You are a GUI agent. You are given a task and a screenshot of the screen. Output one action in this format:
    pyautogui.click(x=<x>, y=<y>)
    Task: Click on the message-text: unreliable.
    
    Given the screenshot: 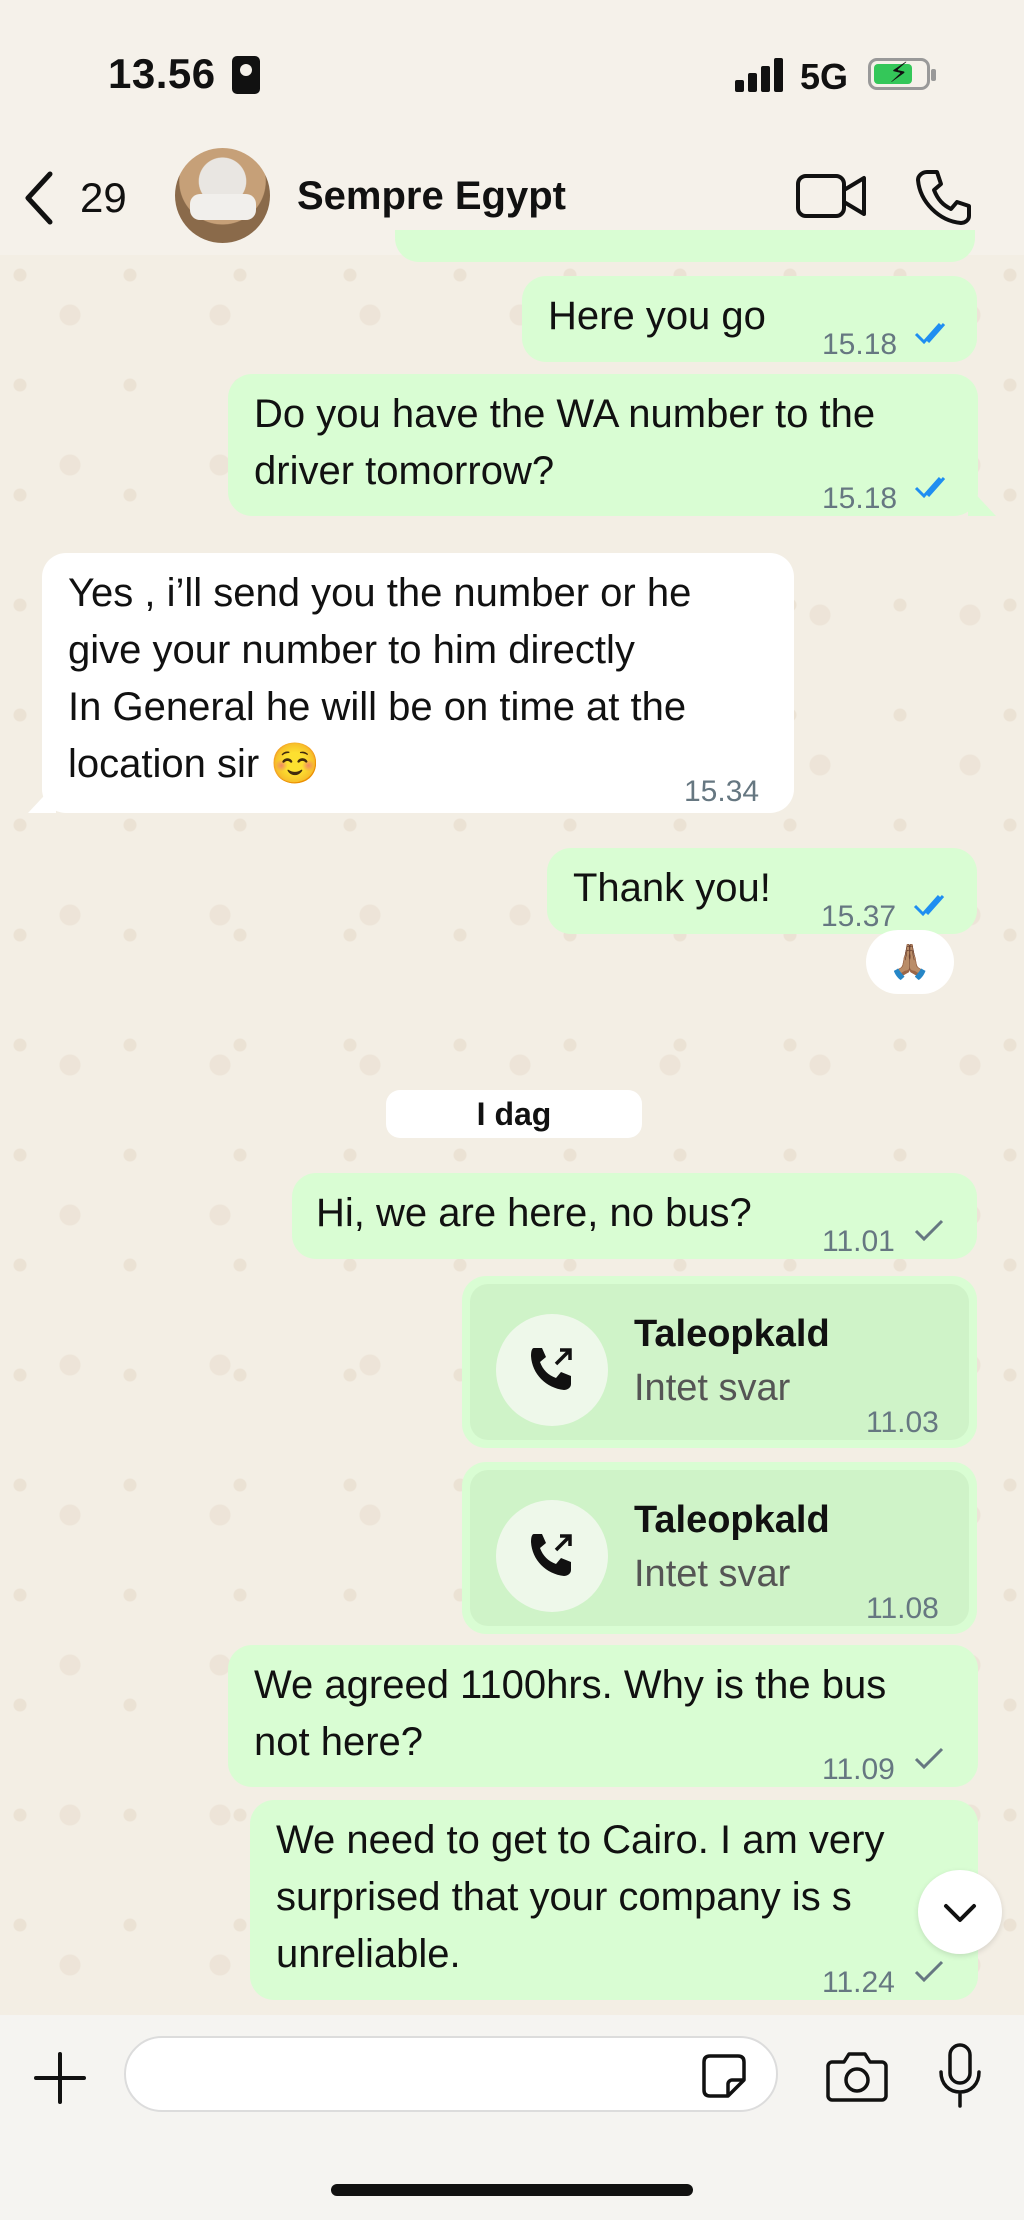 What is the action you would take?
    pyautogui.click(x=368, y=1954)
    